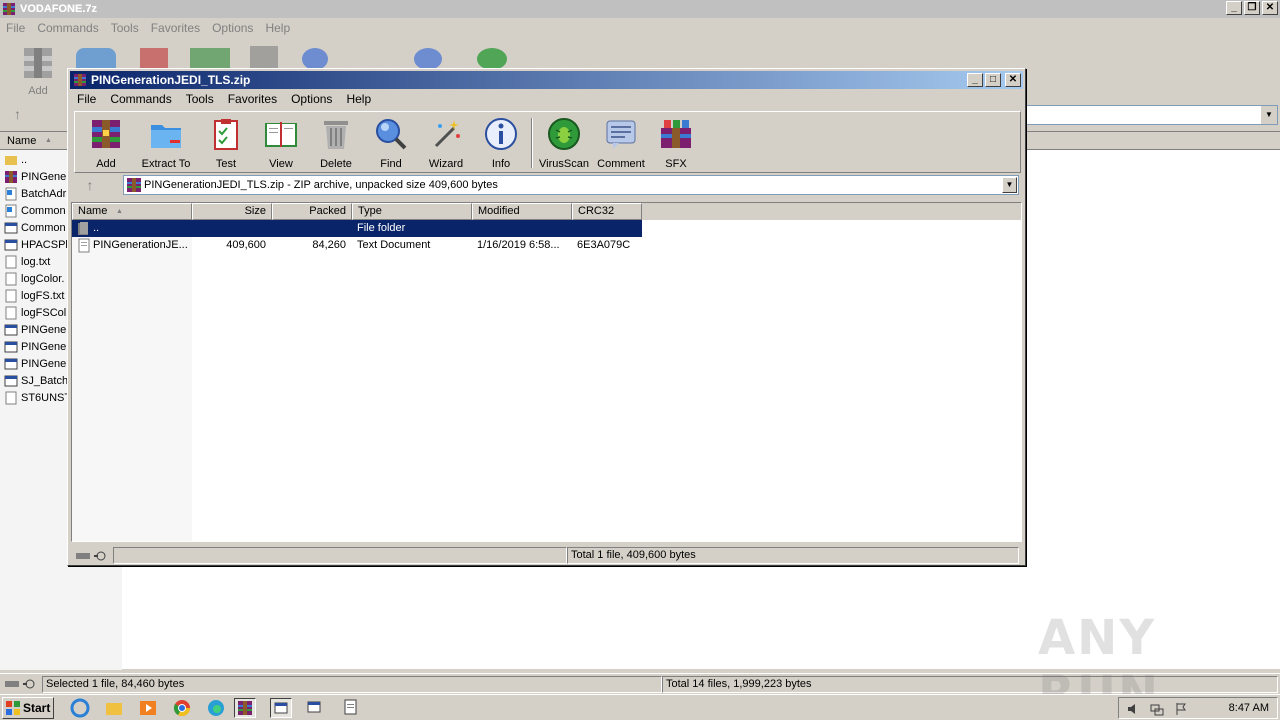 This screenshot has height=720, width=1280. Describe the element at coordinates (351, 708) in the screenshot. I see `notepad-taskbar-icon` at that location.